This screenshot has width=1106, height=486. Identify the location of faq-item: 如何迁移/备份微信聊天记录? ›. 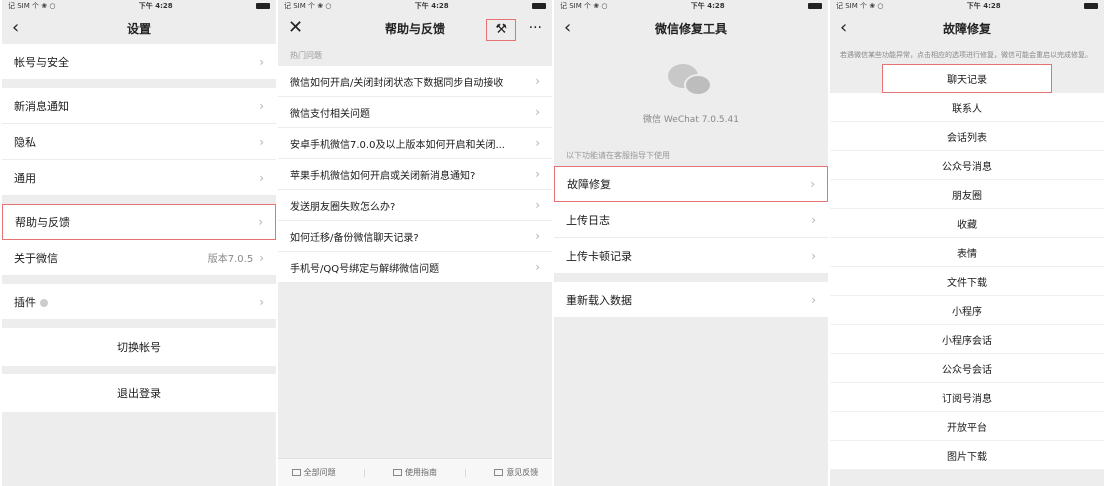
(415, 236).